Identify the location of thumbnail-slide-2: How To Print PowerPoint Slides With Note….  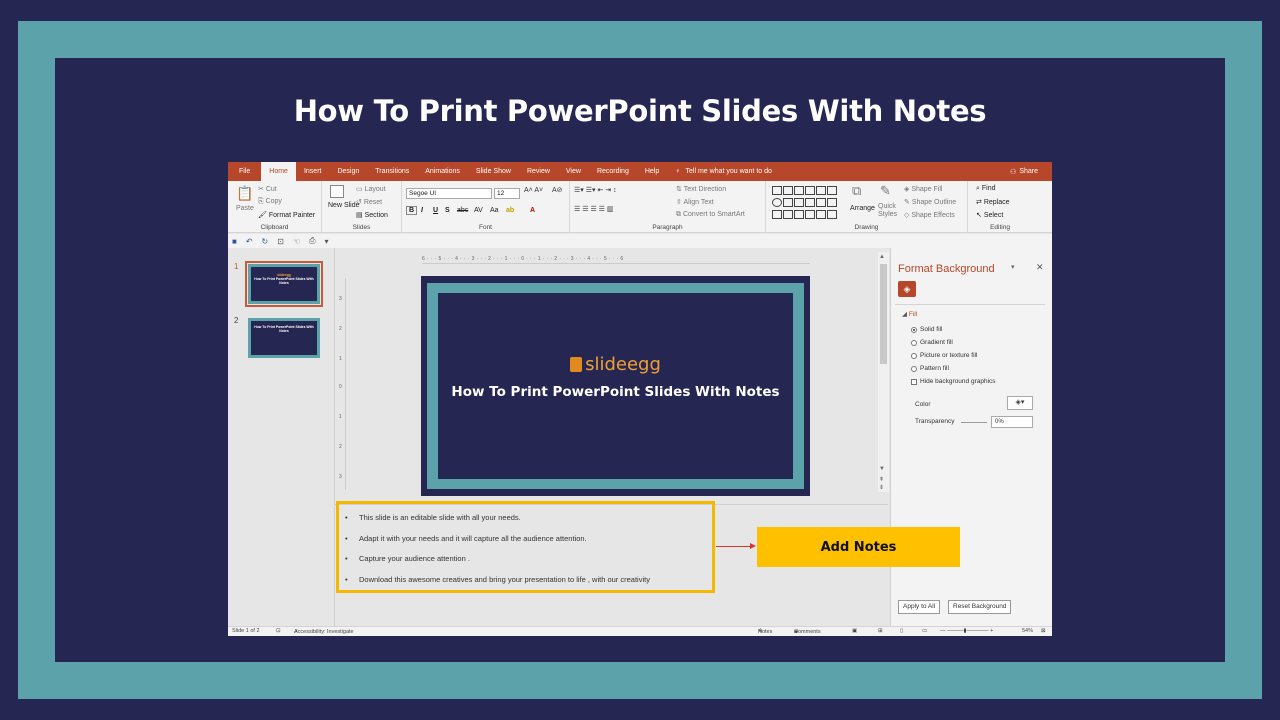
(284, 338).